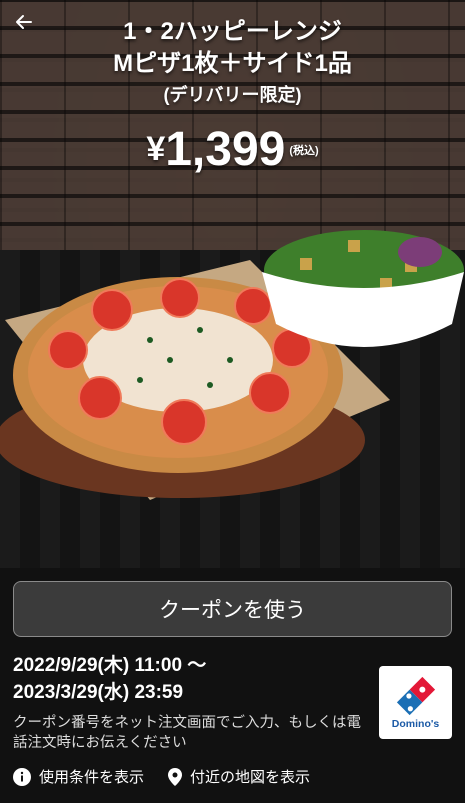 This screenshot has height=803, width=465. What do you see at coordinates (98, 692) in the screenshot?
I see `validity-end: 2023/3/29(水) 23:59` at bounding box center [98, 692].